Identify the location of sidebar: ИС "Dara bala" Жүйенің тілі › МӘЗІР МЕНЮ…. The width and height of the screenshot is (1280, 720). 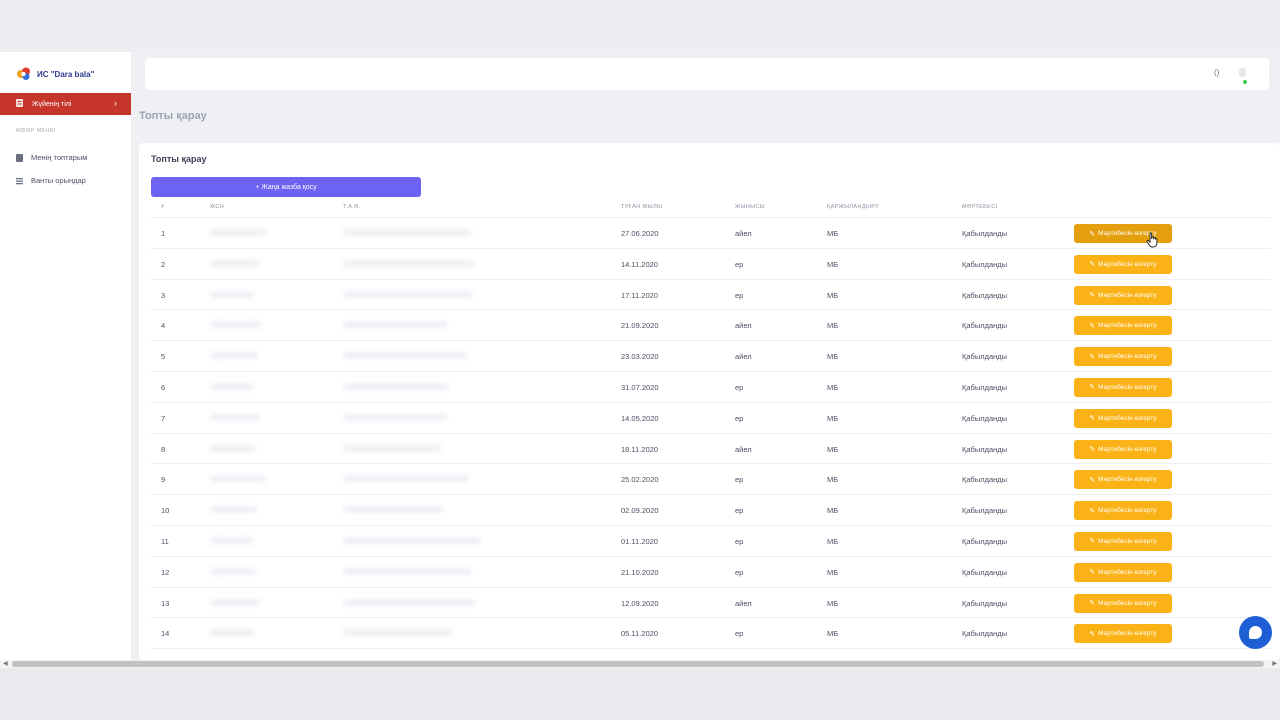
(65, 356).